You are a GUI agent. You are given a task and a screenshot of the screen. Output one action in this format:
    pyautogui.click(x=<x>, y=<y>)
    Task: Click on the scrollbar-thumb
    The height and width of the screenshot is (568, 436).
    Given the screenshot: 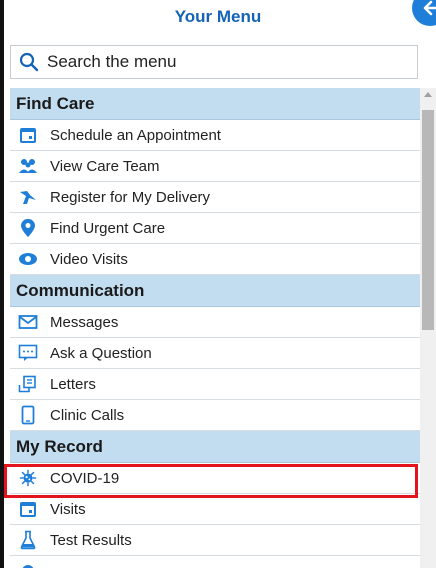 What is the action you would take?
    pyautogui.click(x=428, y=220)
    